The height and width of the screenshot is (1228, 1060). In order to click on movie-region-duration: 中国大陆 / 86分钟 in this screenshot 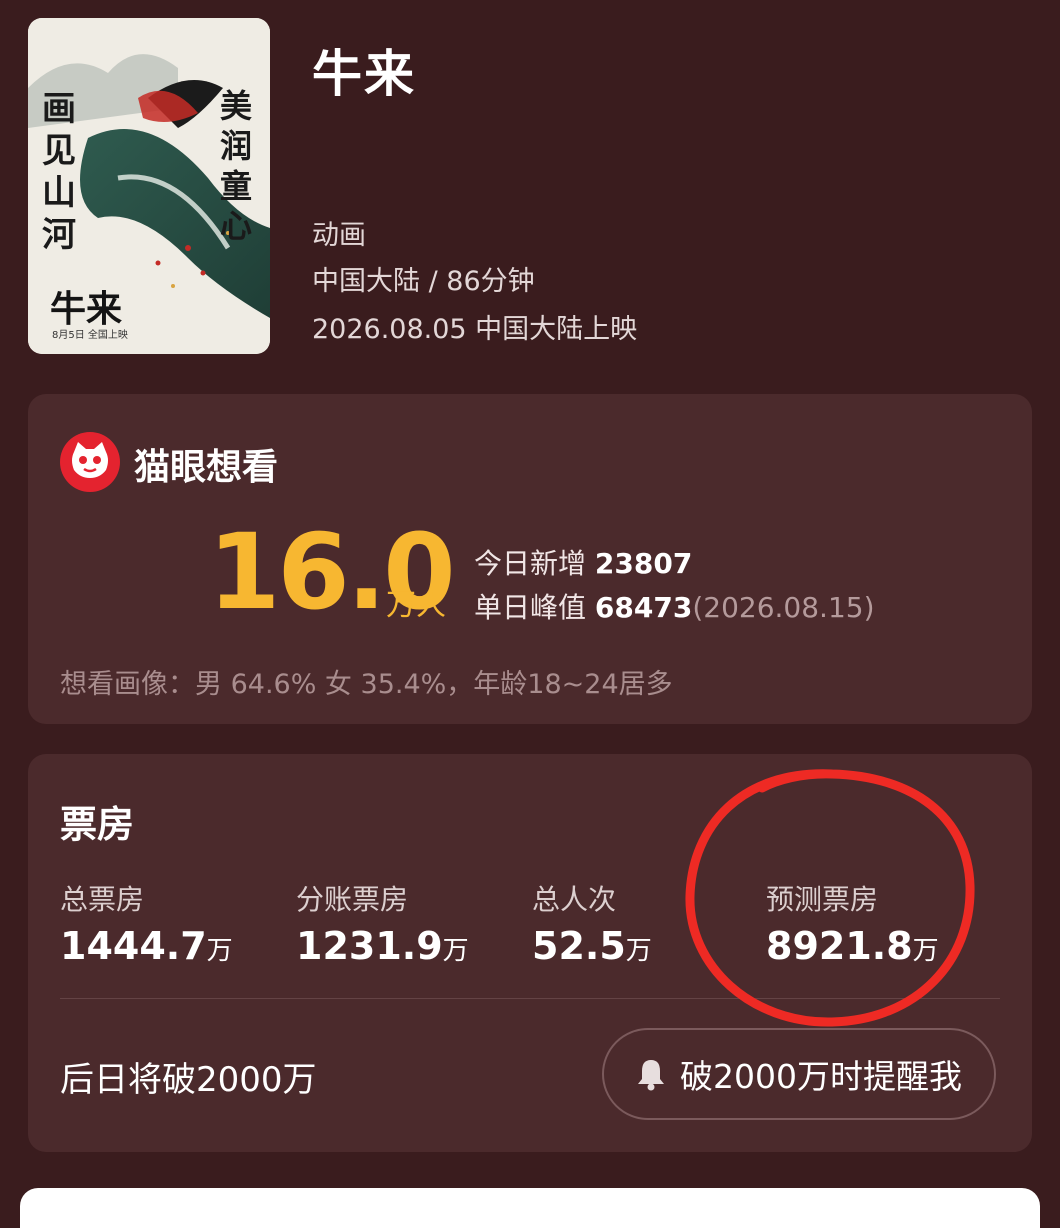, I will do `click(423, 281)`.